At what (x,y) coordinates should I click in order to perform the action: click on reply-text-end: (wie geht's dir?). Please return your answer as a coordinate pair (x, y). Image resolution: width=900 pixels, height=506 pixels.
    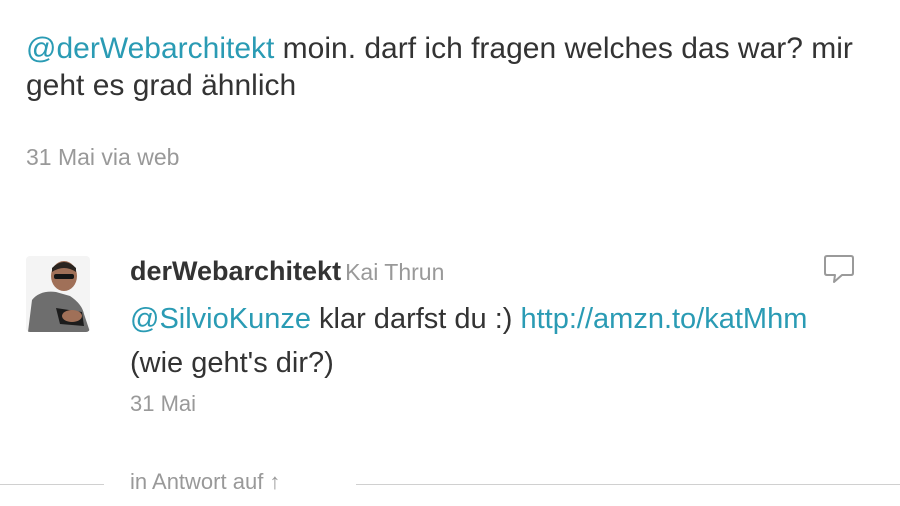
    Looking at the image, I should click on (232, 363).